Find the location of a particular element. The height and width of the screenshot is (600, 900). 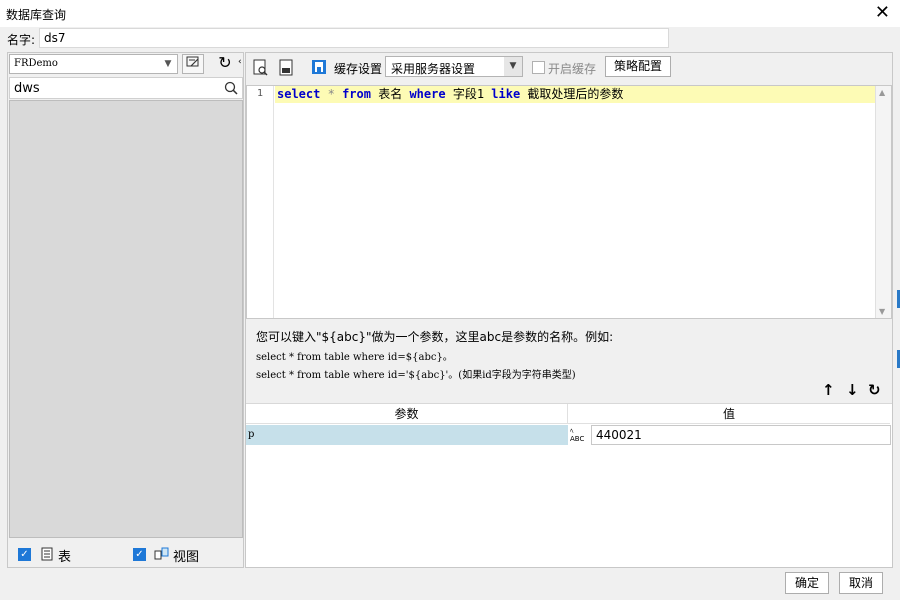

sql-code-line: select * from 表名 where 字段1 like 截取处理后的参数 is located at coordinates (576, 94).